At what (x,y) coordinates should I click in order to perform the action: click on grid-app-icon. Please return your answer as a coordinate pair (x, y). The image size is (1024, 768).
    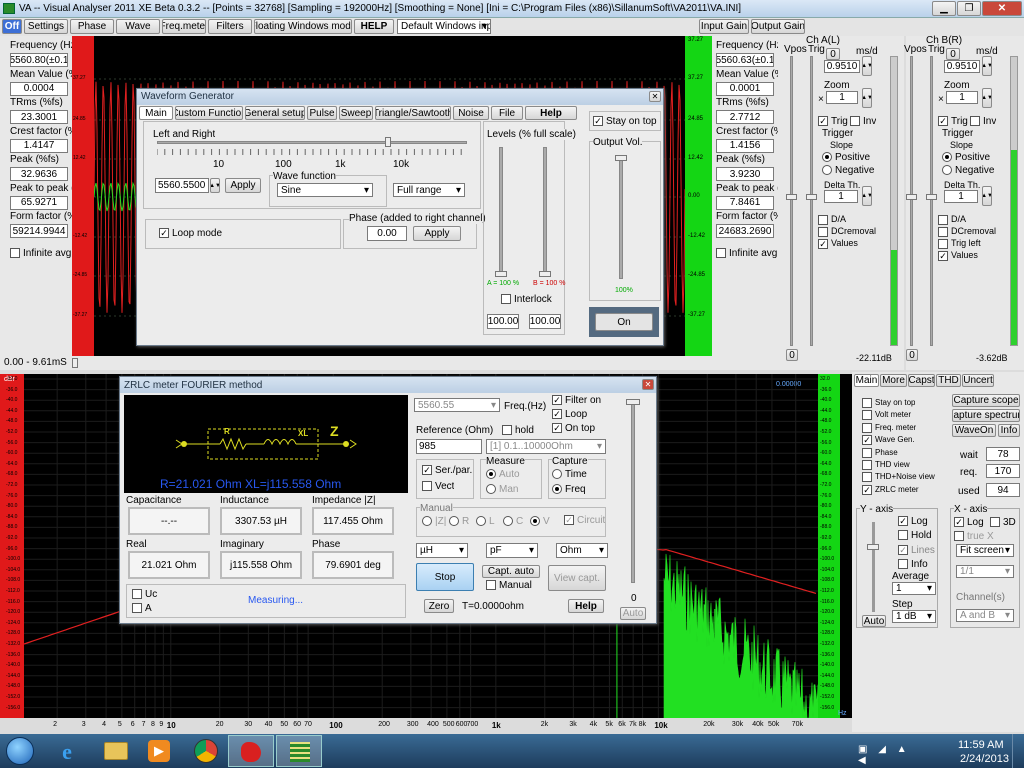
    Looking at the image, I should click on (299, 751).